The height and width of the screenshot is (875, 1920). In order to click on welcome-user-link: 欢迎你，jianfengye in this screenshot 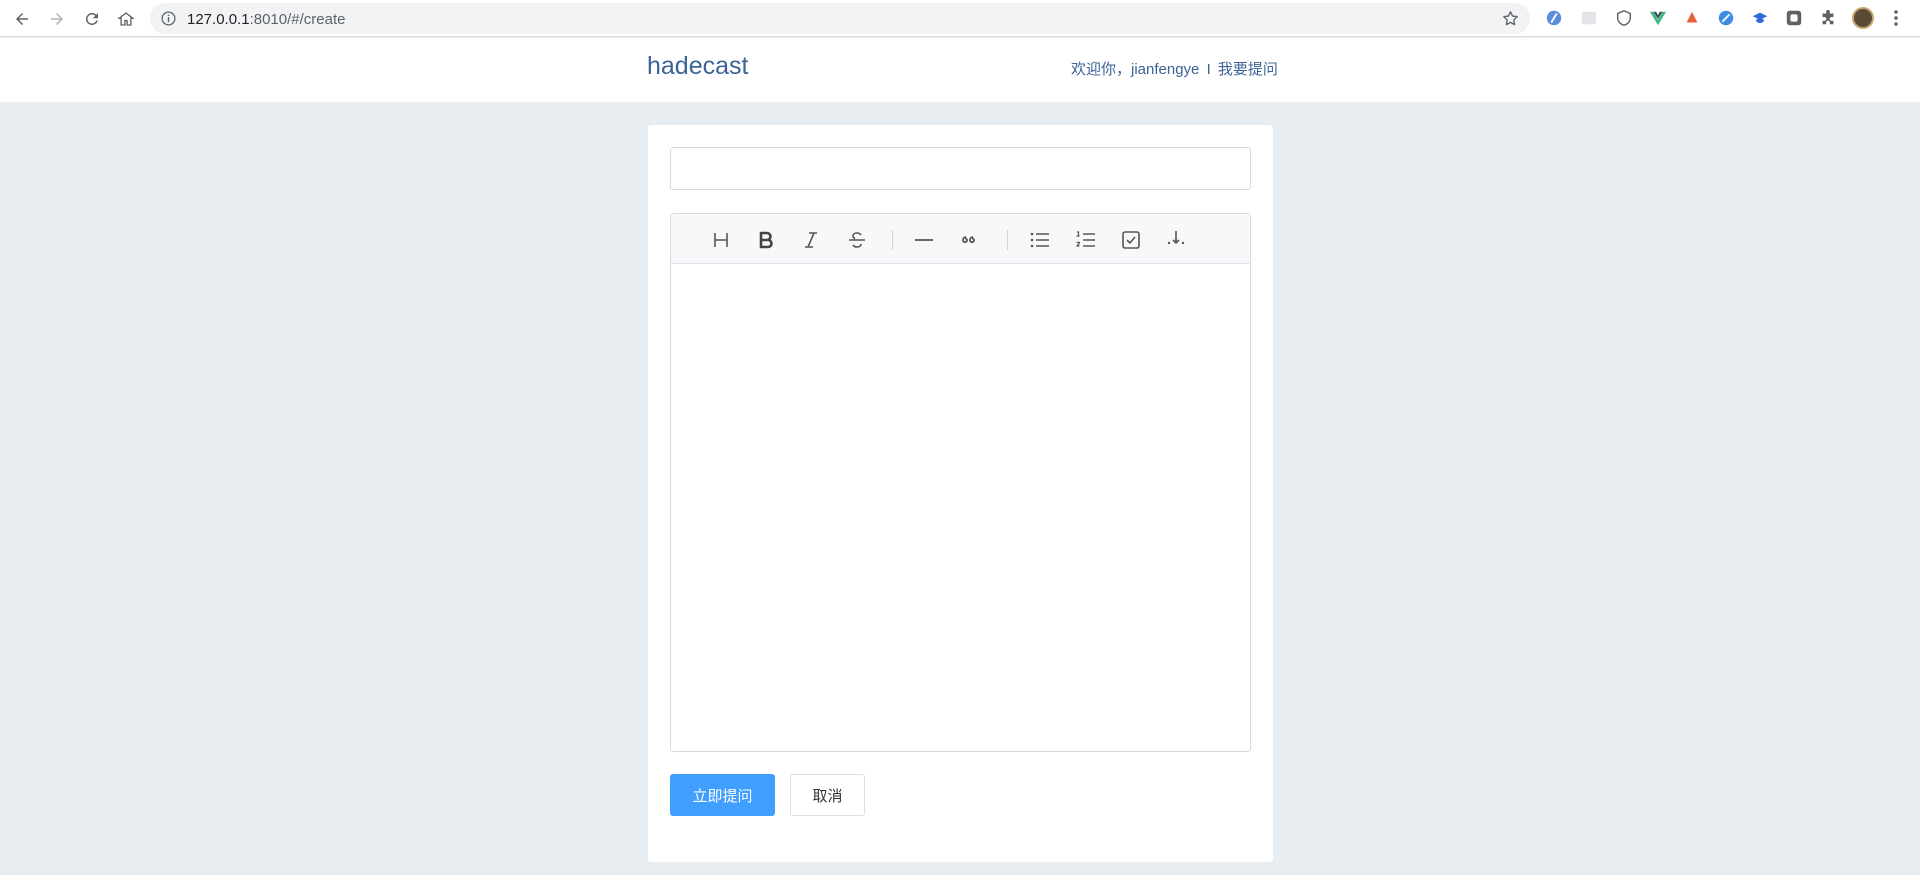, I will do `click(1135, 68)`.